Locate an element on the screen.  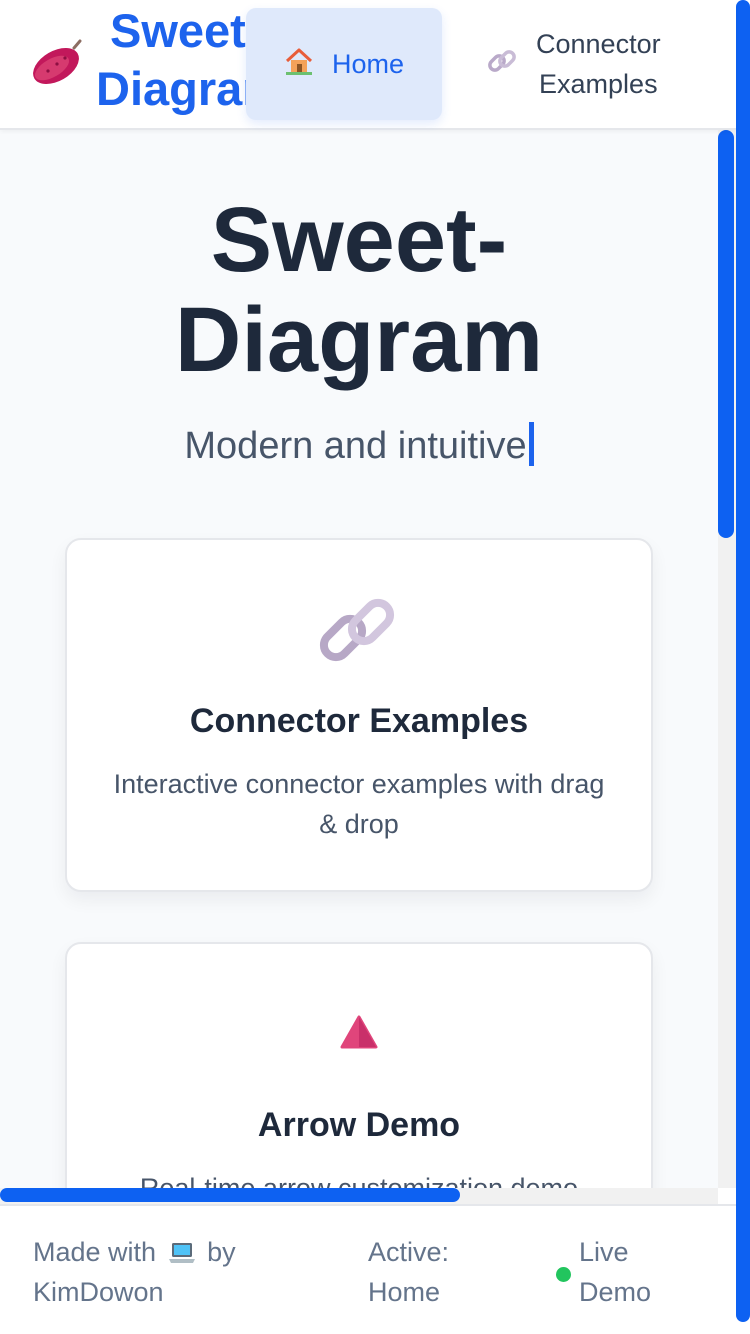
live-demo-line-1: Live is located at coordinates (604, 1252).